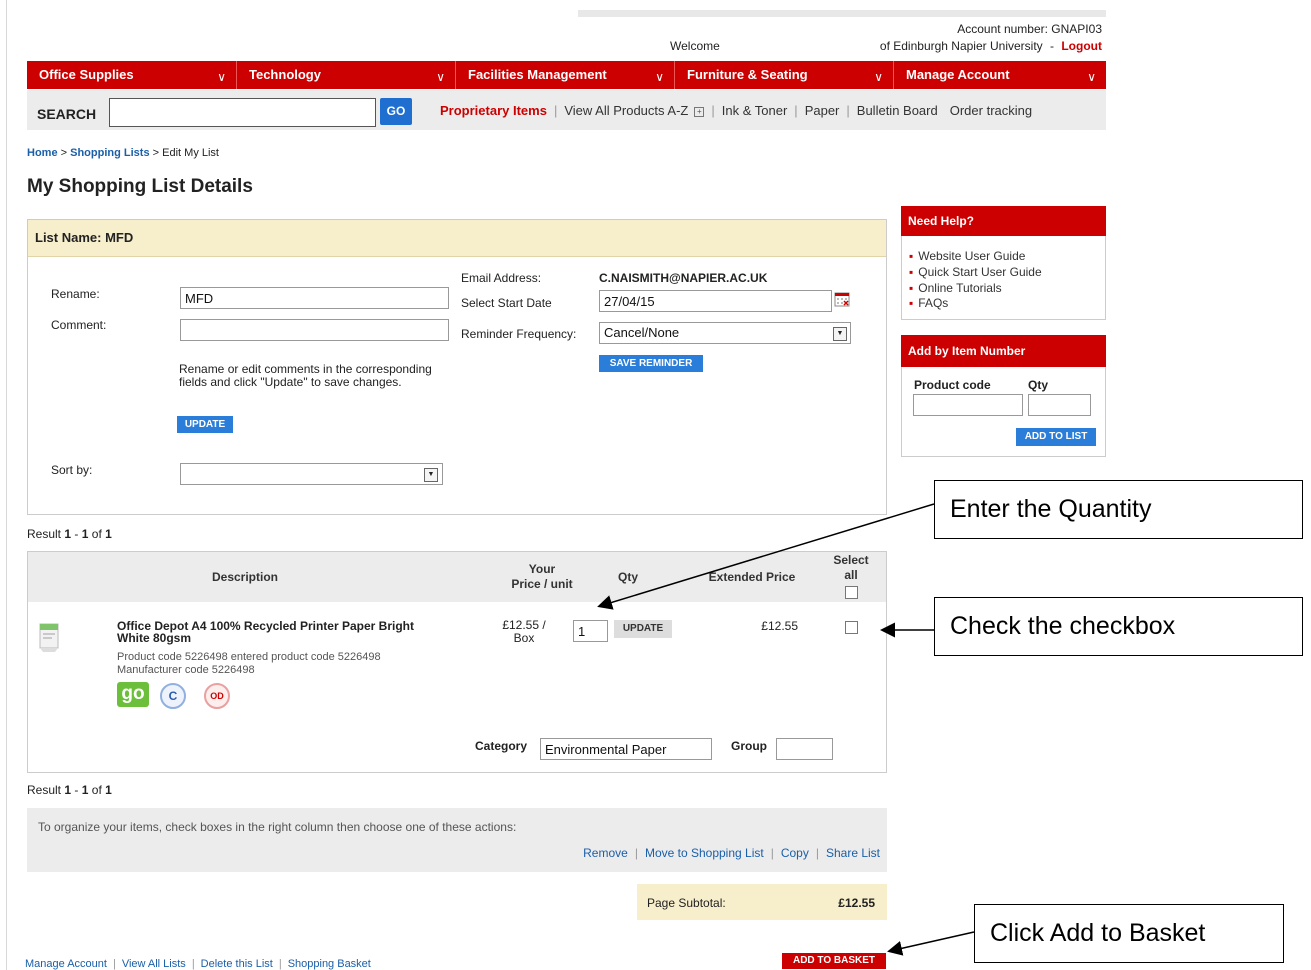 This screenshot has width=1311, height=970. I want to click on copy-link: Copy, so click(795, 853).